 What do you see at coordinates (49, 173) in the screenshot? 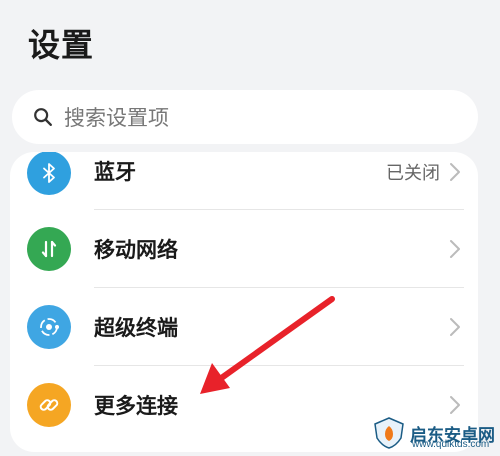
I see `bluetooth-icon` at bounding box center [49, 173].